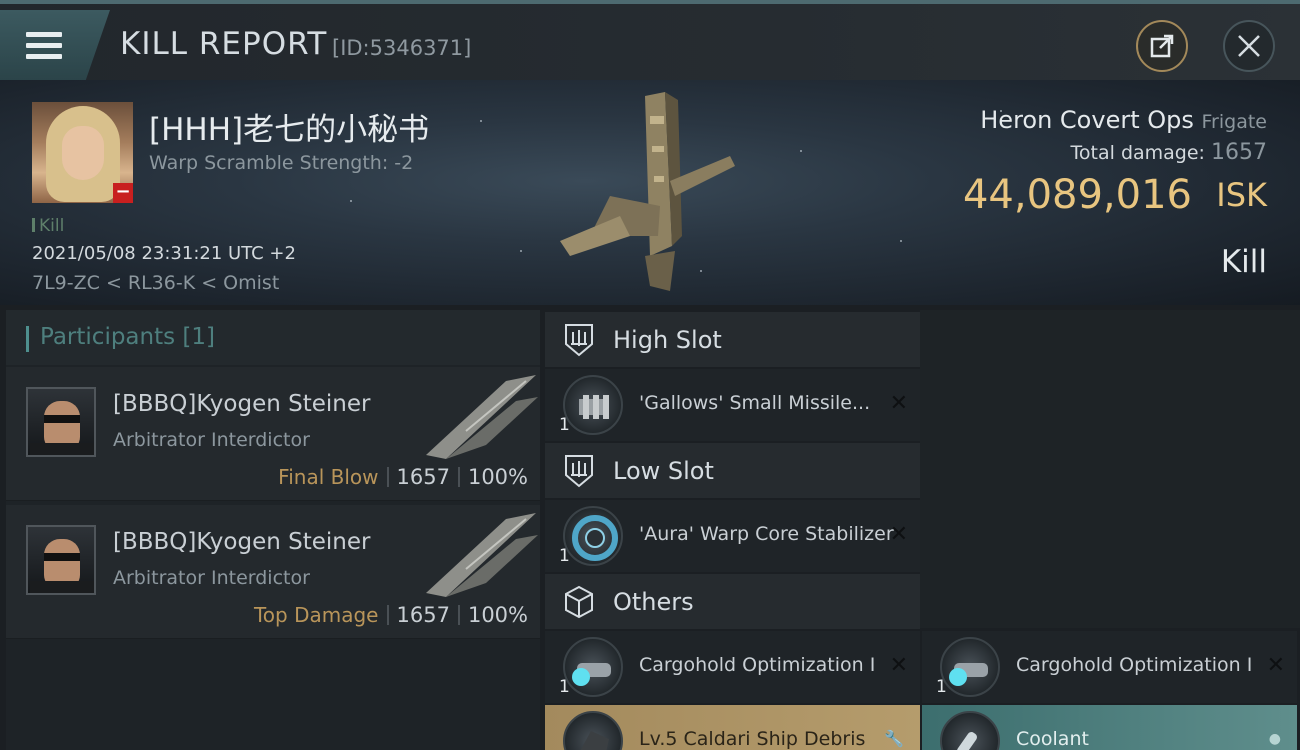 This screenshot has width=1300, height=750. Describe the element at coordinates (752, 739) in the screenshot. I see `item-name: Lv.5 Caldari Ship Debris` at that location.